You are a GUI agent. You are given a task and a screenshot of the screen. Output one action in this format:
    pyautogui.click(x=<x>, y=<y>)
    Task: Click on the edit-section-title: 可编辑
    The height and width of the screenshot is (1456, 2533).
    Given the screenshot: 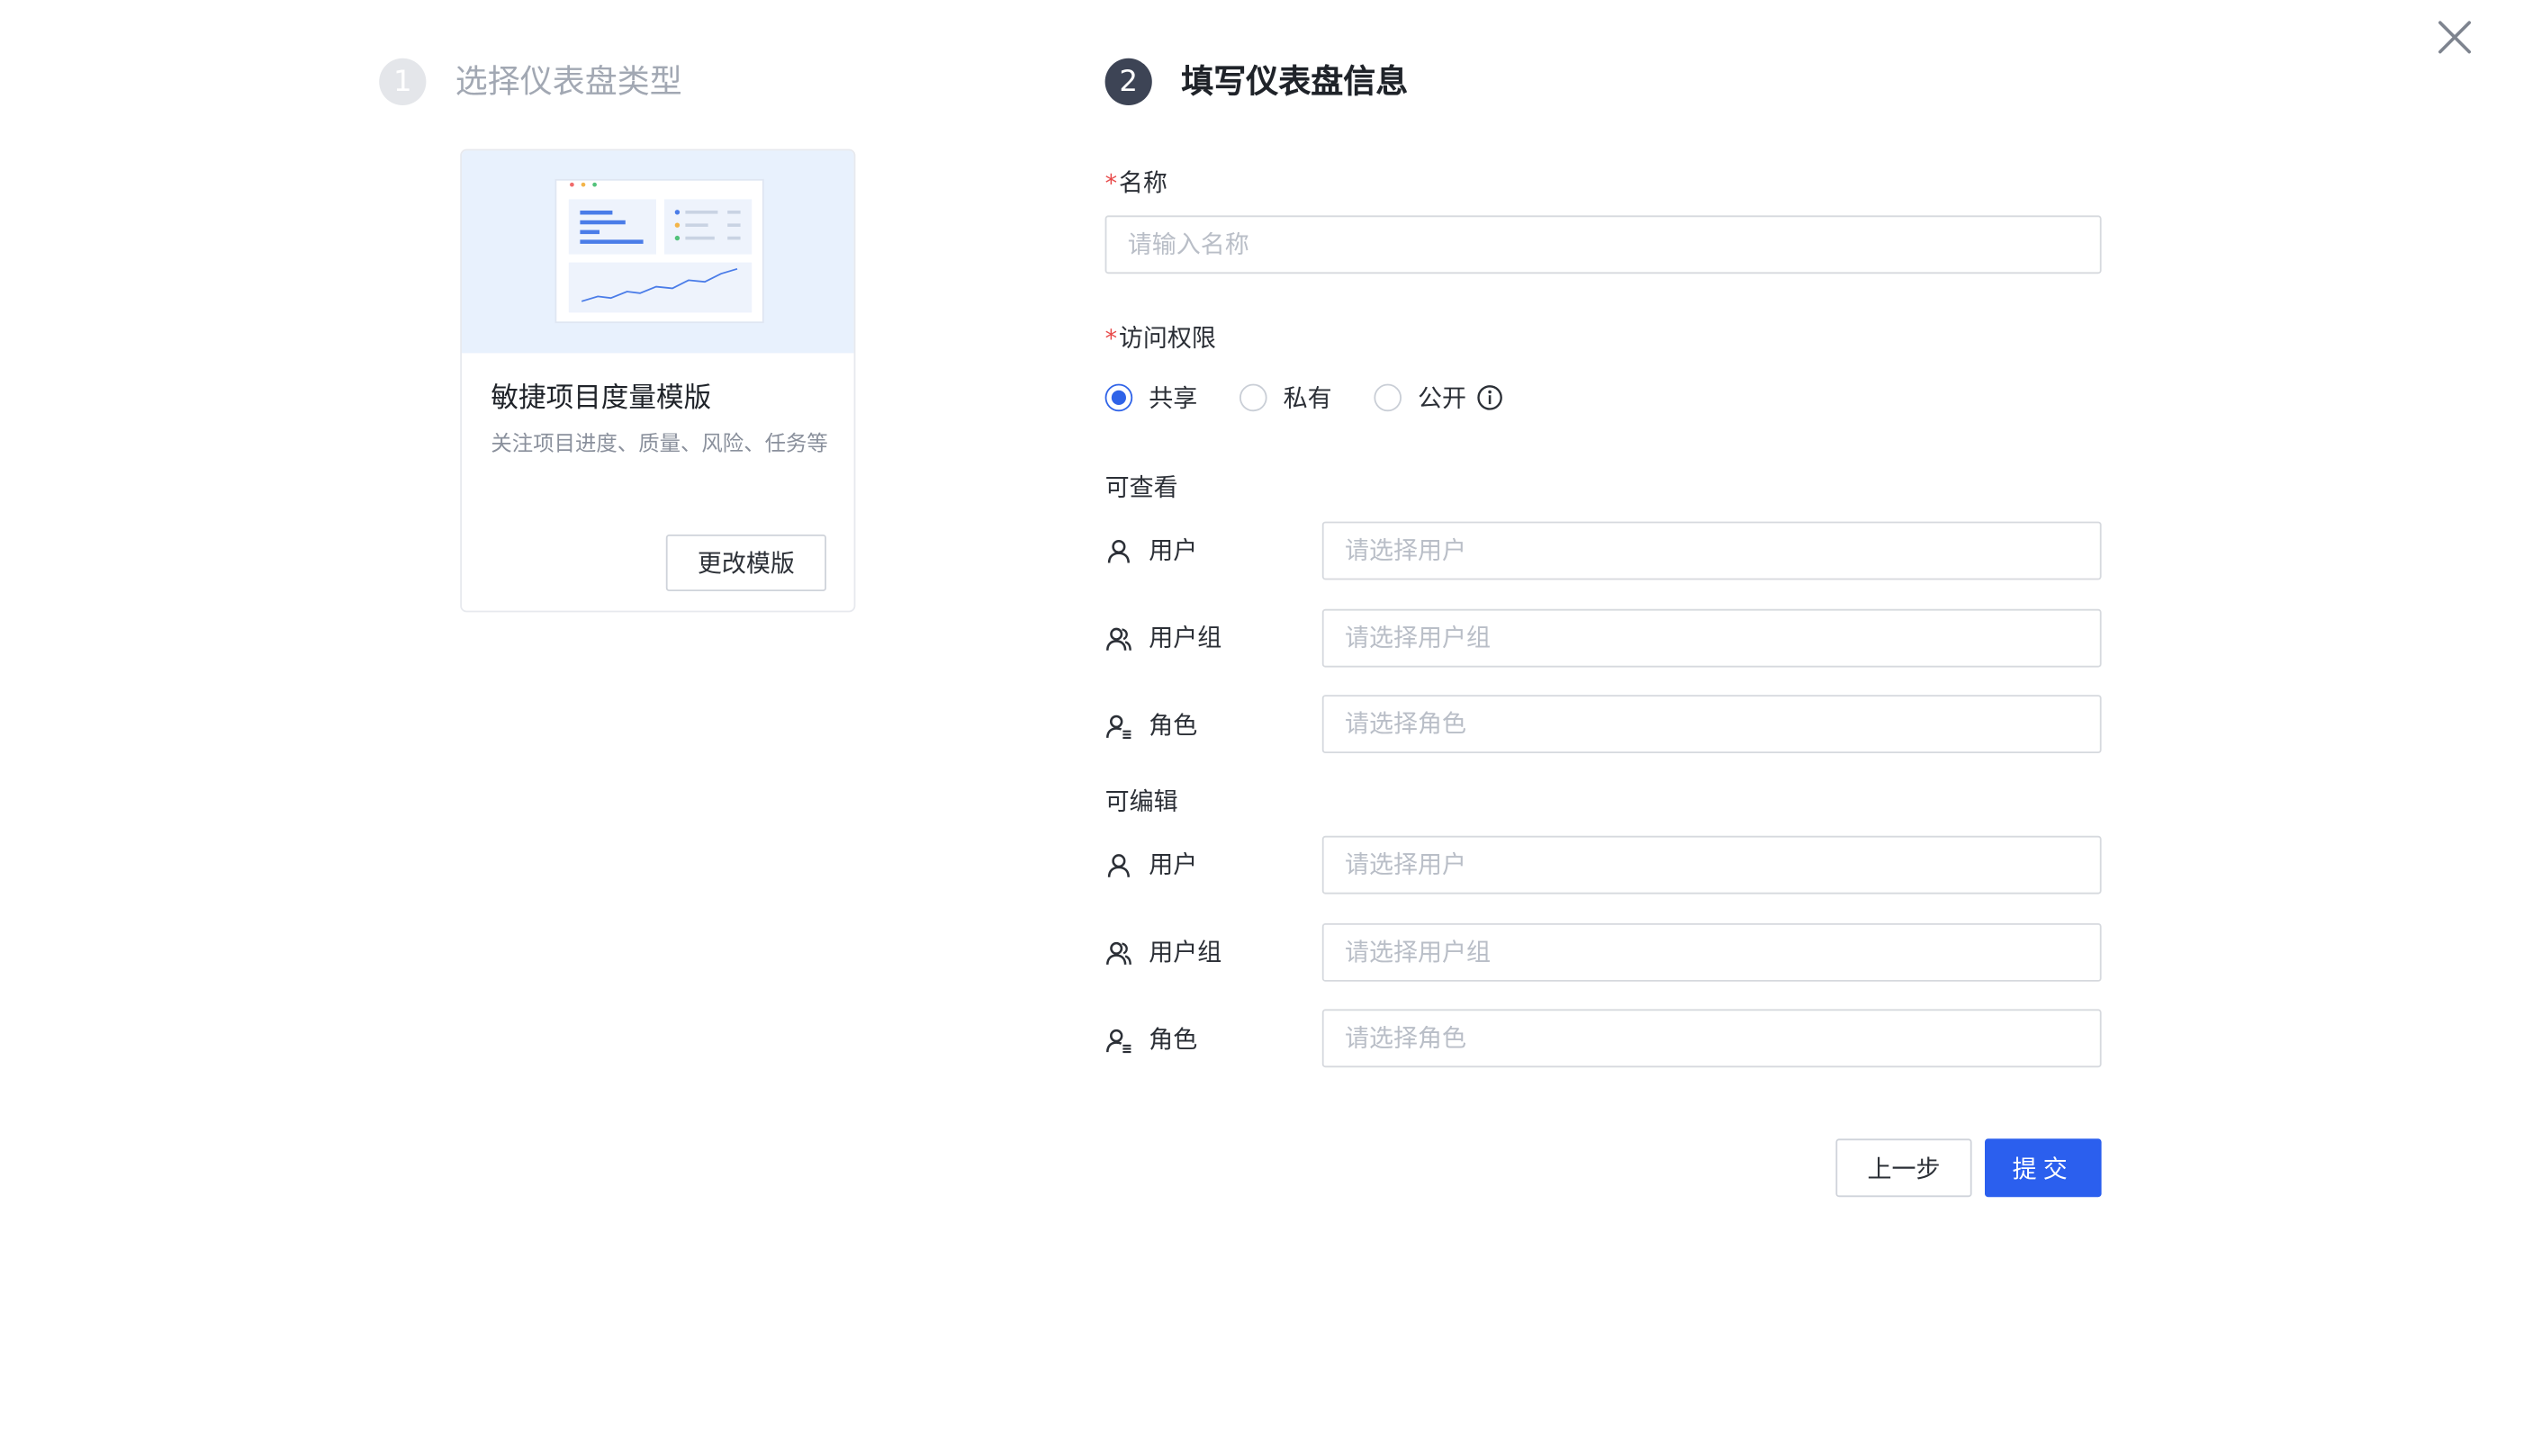 What is the action you would take?
    pyautogui.click(x=1141, y=801)
    